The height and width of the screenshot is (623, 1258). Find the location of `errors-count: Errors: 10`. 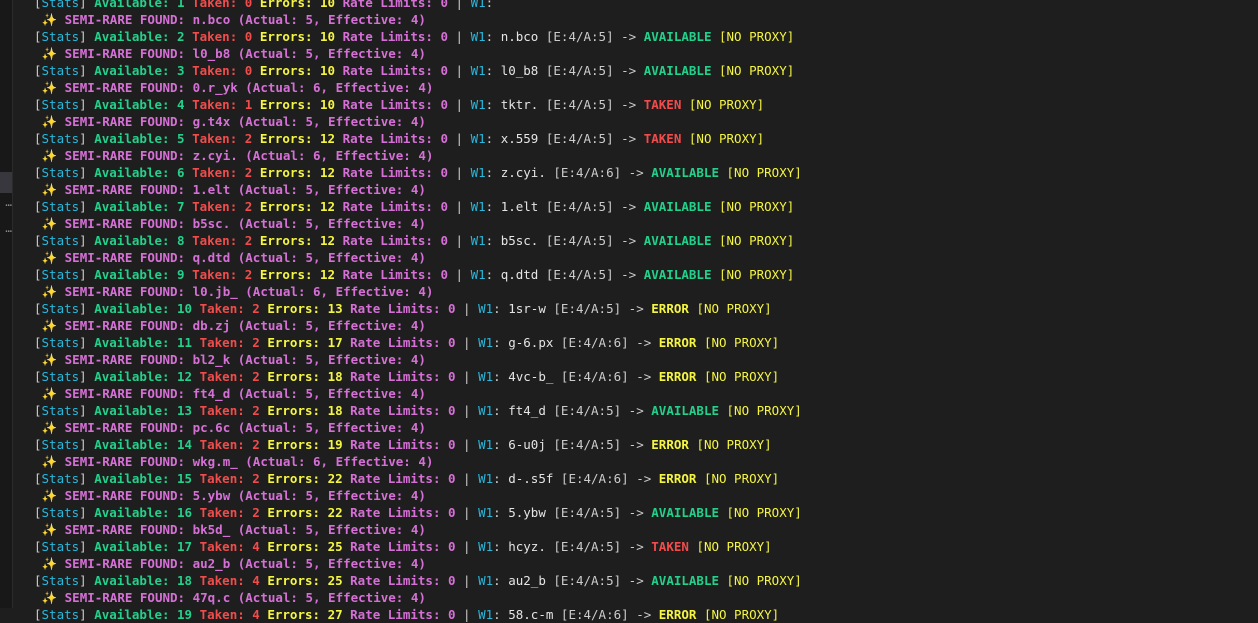

errors-count: Errors: 10 is located at coordinates (297, 70).